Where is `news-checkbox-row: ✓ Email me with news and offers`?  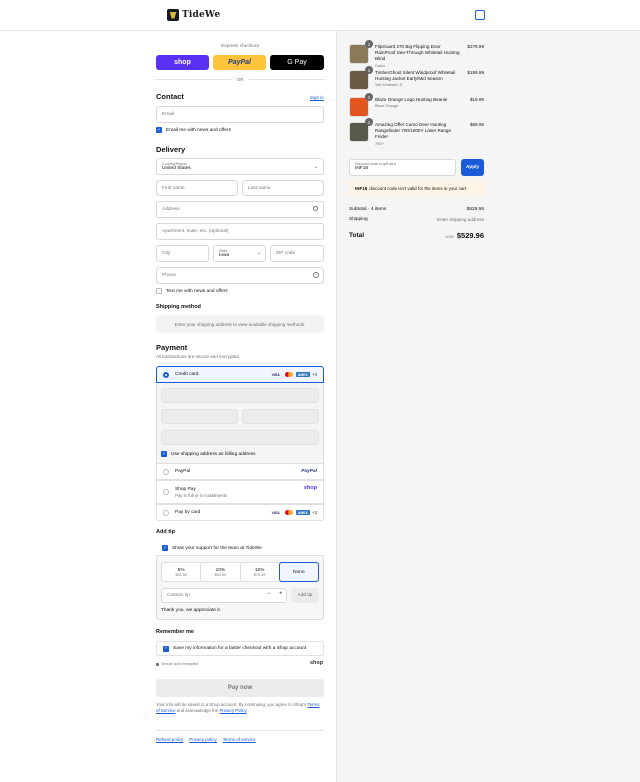
news-checkbox-row: ✓ Email me with news and offers is located at coordinates (193, 130).